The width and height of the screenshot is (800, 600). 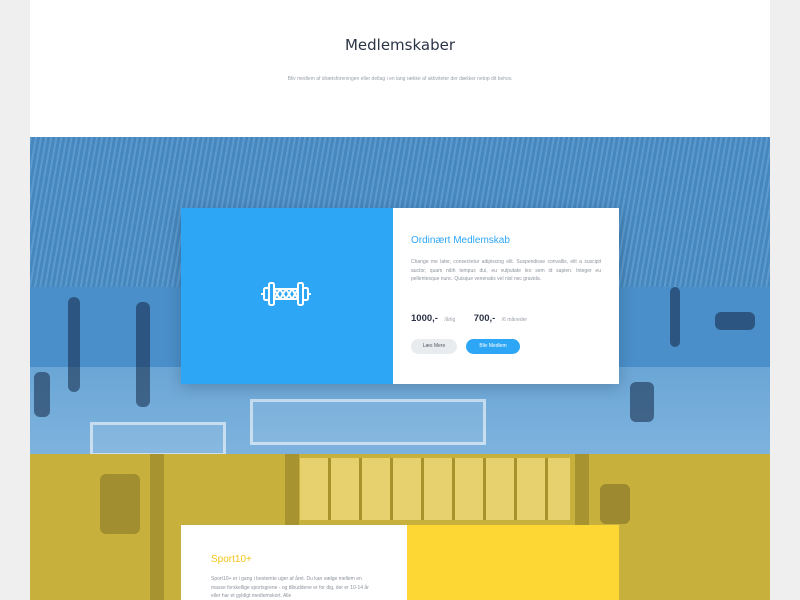 I want to click on price-period: /årlig, so click(x=450, y=320).